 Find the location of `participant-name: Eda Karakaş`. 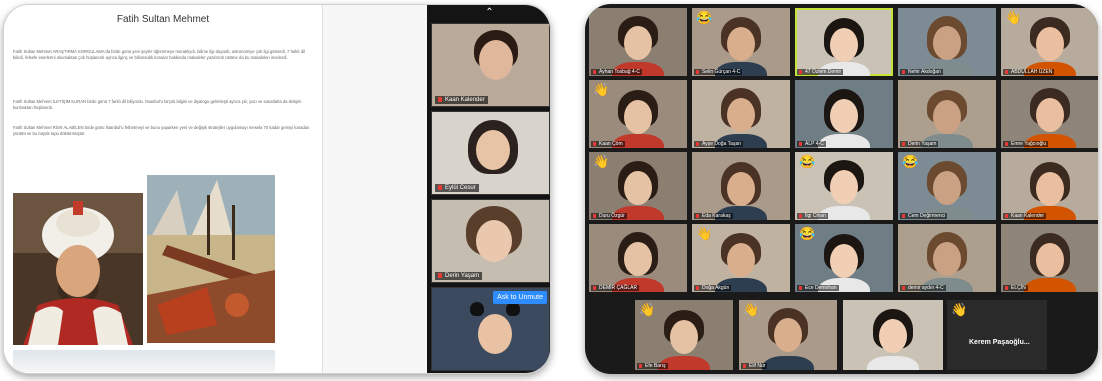

participant-name: Eda Karakaş is located at coordinates (713, 216).